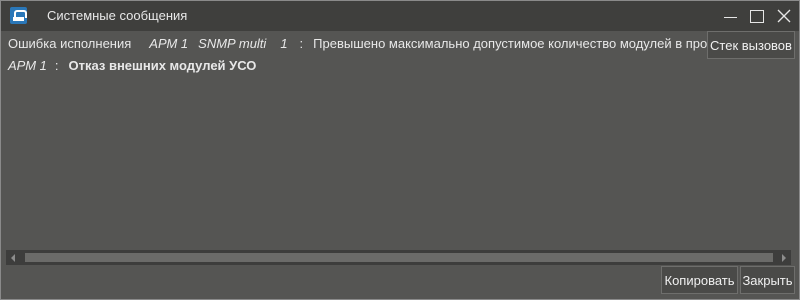 This screenshot has width=800, height=300. I want to click on window-title: Системные сообщения, so click(117, 15).